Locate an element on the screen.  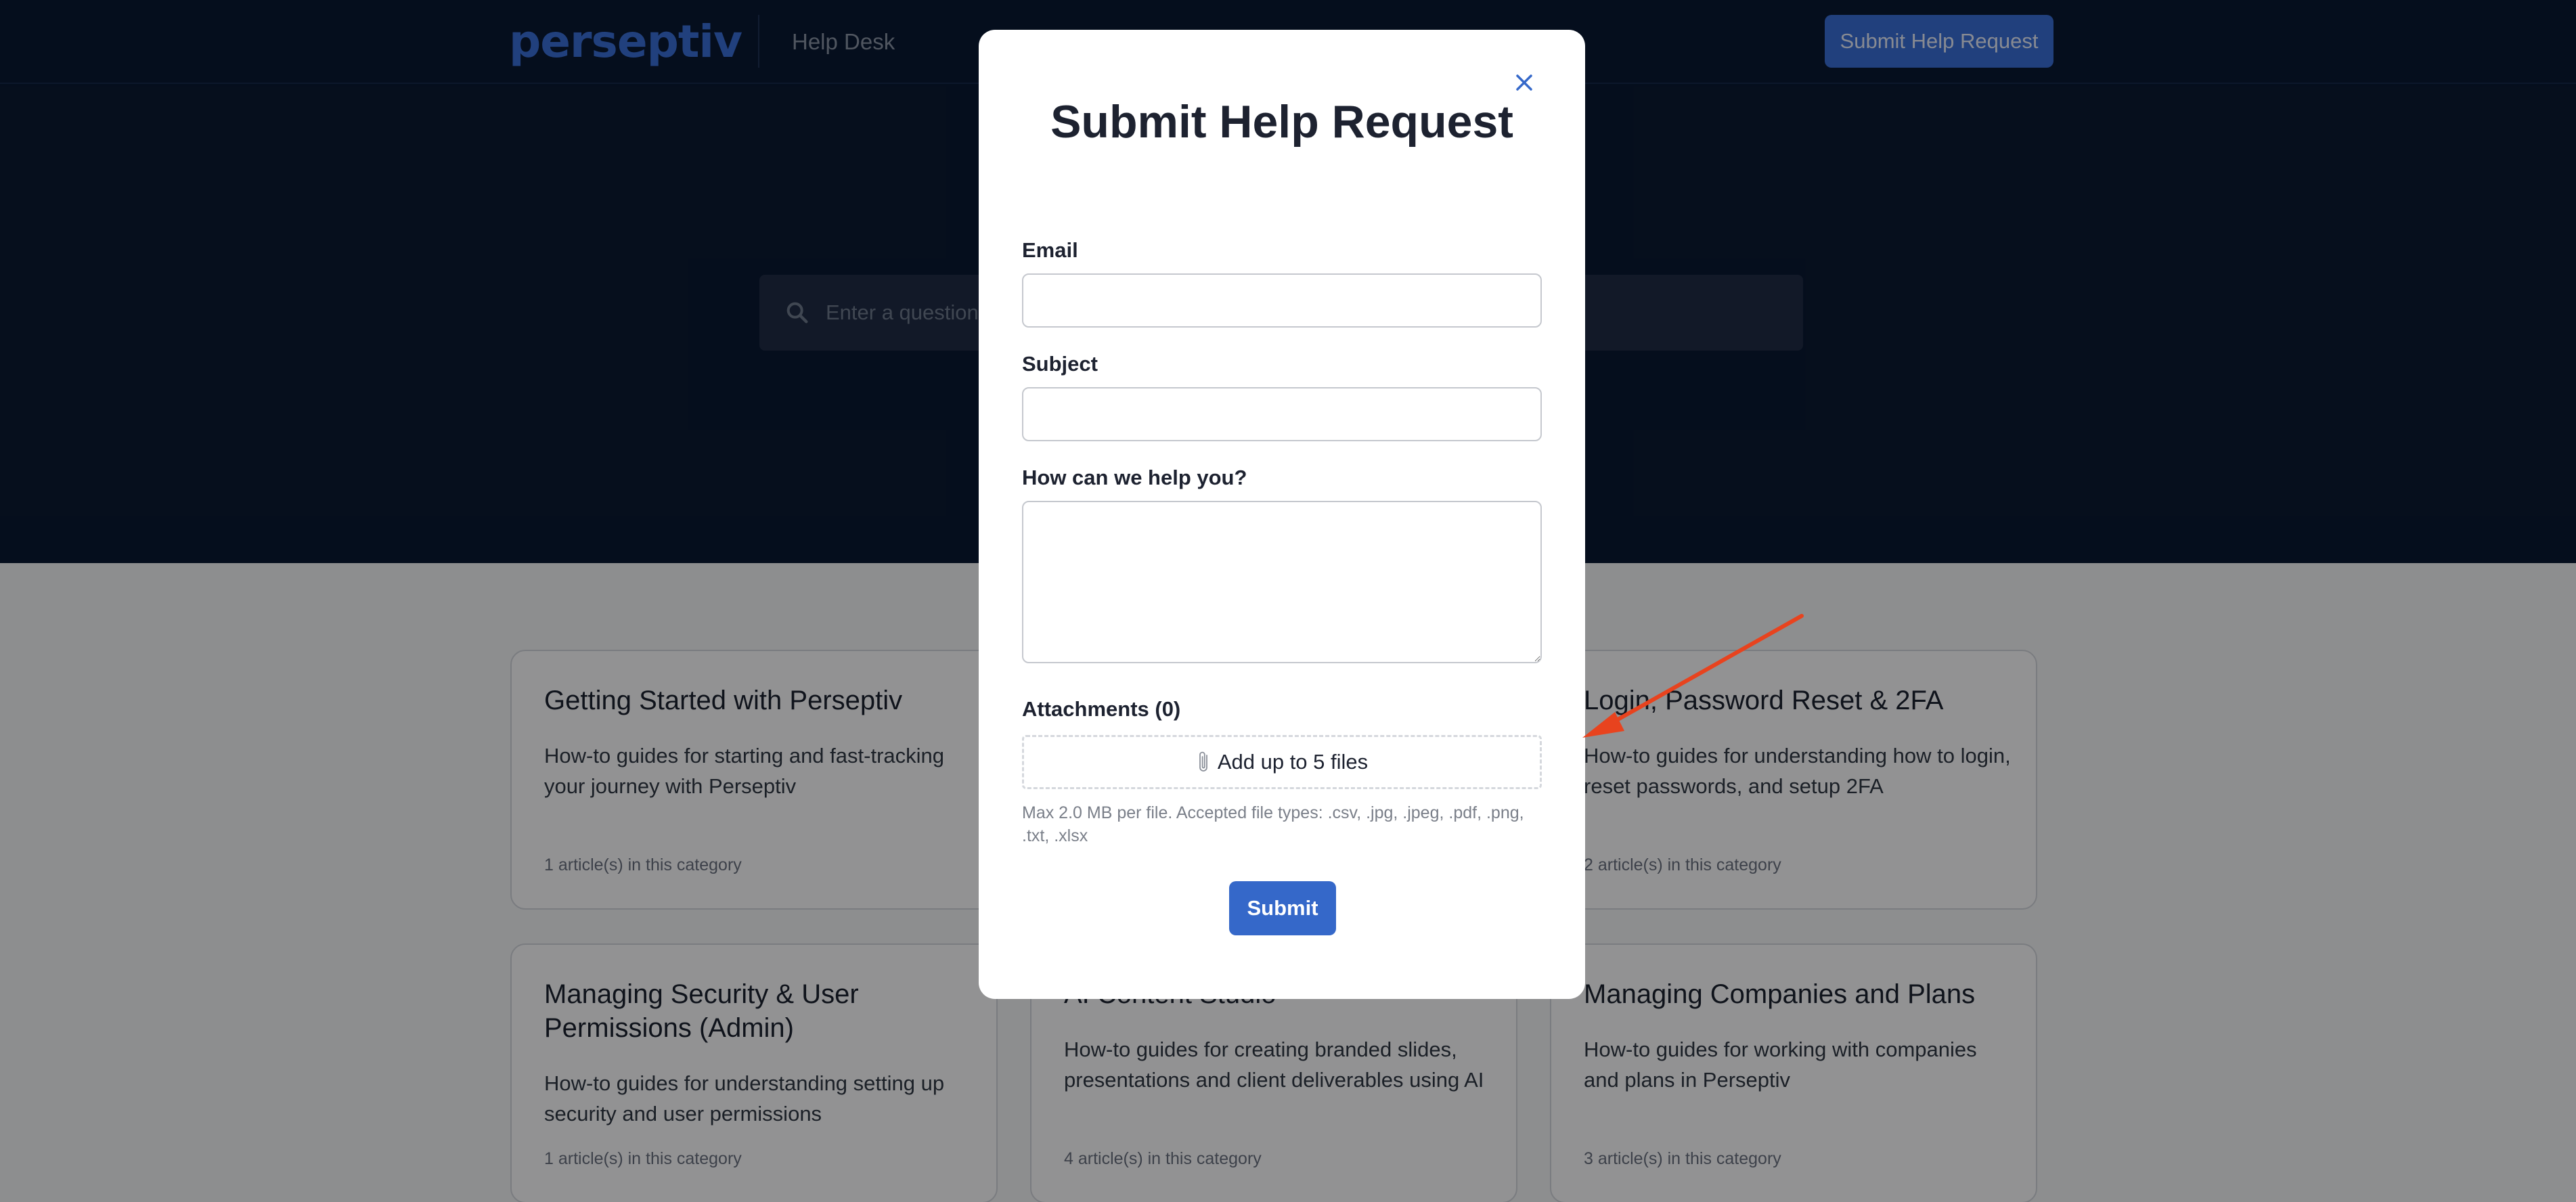
modal-title: Submit Help Request is located at coordinates (1281, 122).